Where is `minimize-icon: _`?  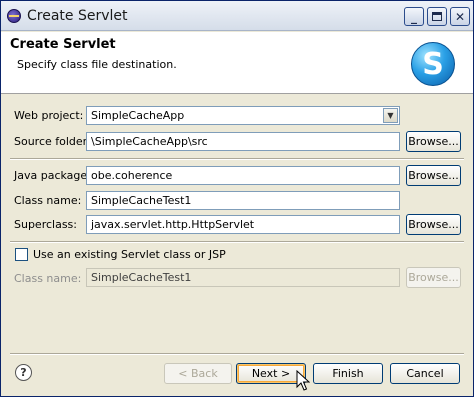 minimize-icon: _ is located at coordinates (414, 16).